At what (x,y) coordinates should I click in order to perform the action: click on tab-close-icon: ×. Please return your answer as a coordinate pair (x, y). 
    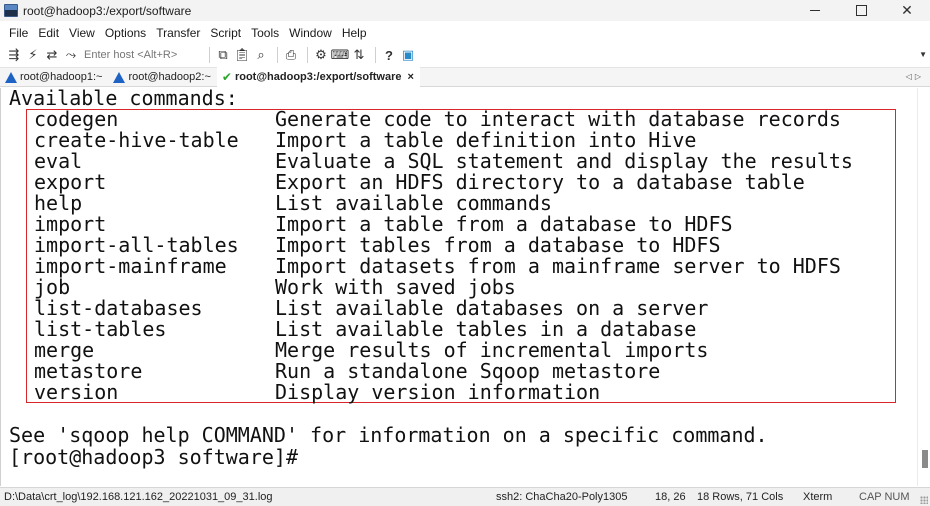
    Looking at the image, I should click on (411, 77).